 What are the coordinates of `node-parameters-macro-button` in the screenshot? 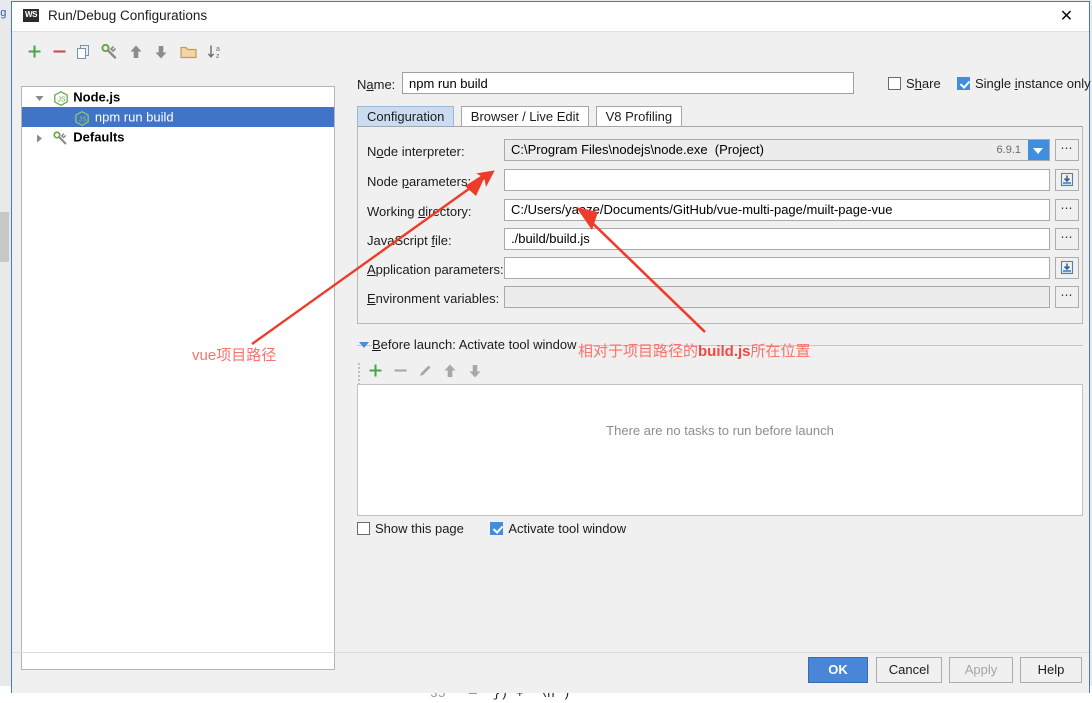 It's located at (1067, 180).